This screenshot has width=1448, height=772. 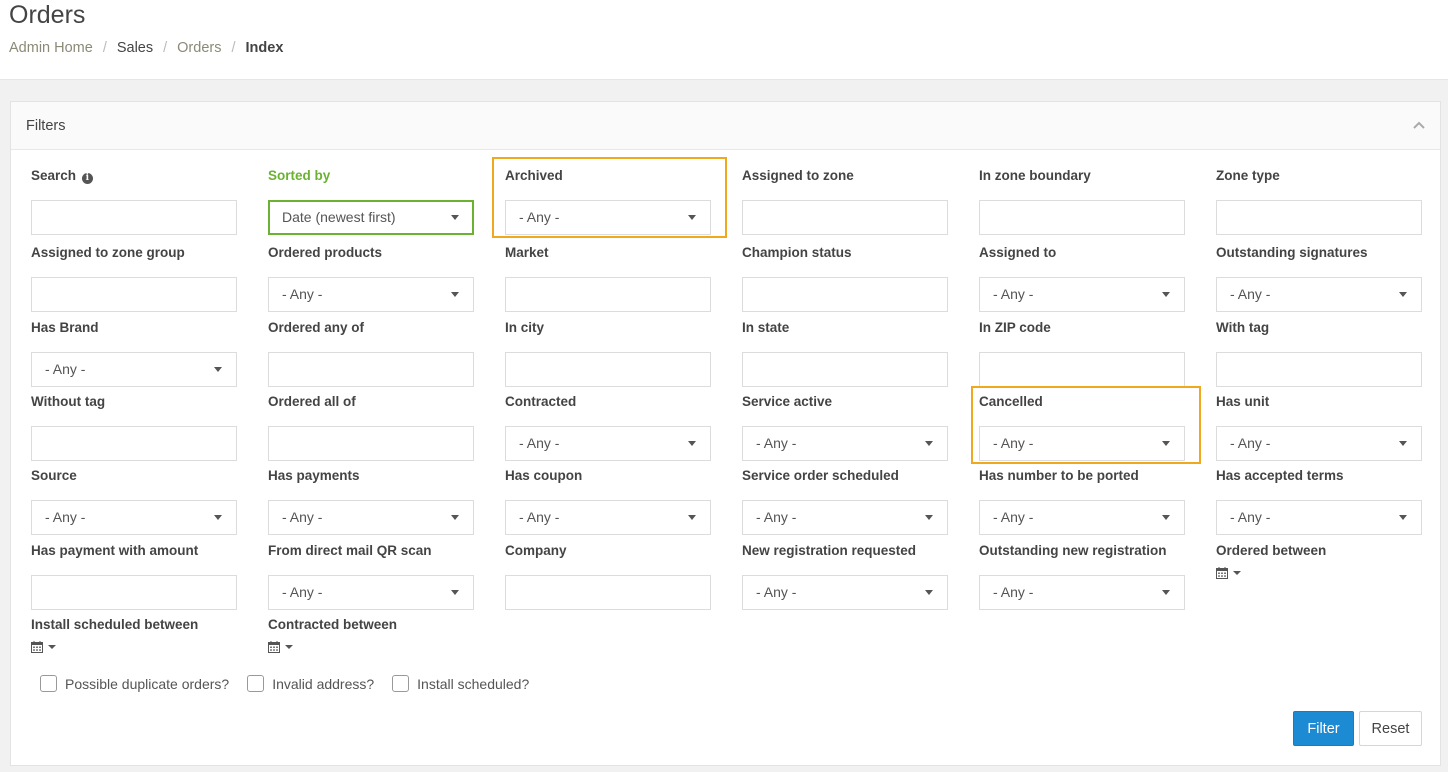 What do you see at coordinates (339, 217) in the screenshot?
I see `select-value: Date (newest first)` at bounding box center [339, 217].